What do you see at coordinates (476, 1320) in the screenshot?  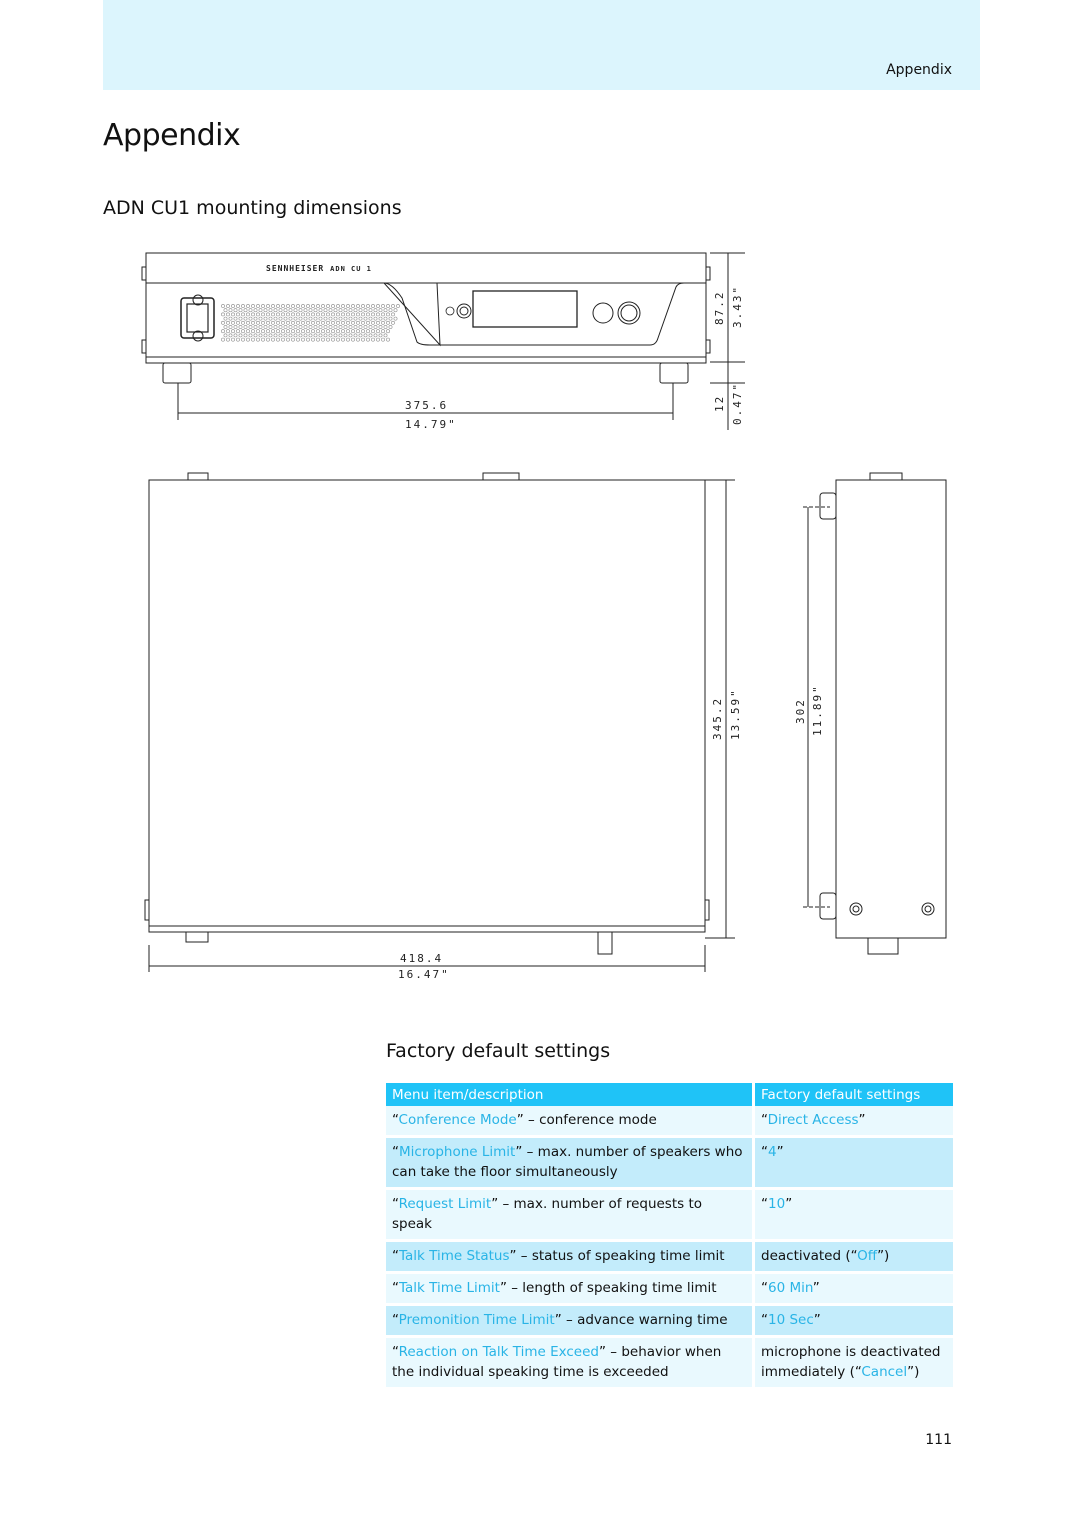 I see `menu-item-name: Premonition Time Limit` at bounding box center [476, 1320].